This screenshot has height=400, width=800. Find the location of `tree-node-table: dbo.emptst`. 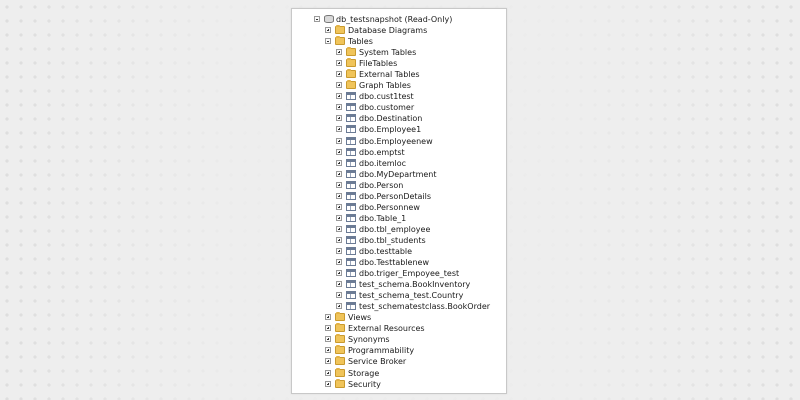

tree-node-table: dbo.emptst is located at coordinates (399, 152).